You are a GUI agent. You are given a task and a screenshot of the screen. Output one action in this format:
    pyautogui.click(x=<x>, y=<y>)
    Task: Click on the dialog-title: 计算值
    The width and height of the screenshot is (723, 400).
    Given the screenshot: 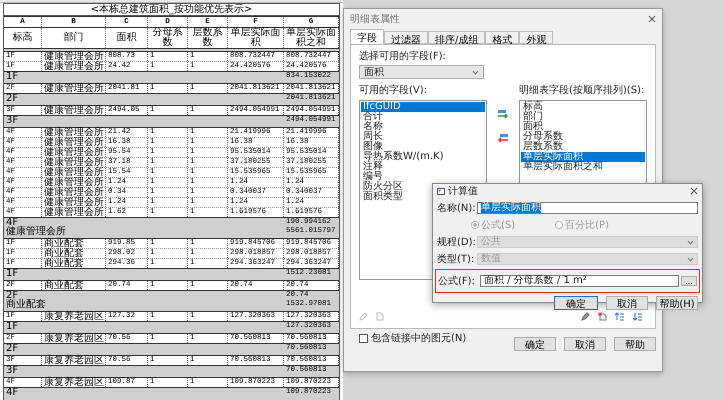 What is the action you would take?
    pyautogui.click(x=463, y=191)
    